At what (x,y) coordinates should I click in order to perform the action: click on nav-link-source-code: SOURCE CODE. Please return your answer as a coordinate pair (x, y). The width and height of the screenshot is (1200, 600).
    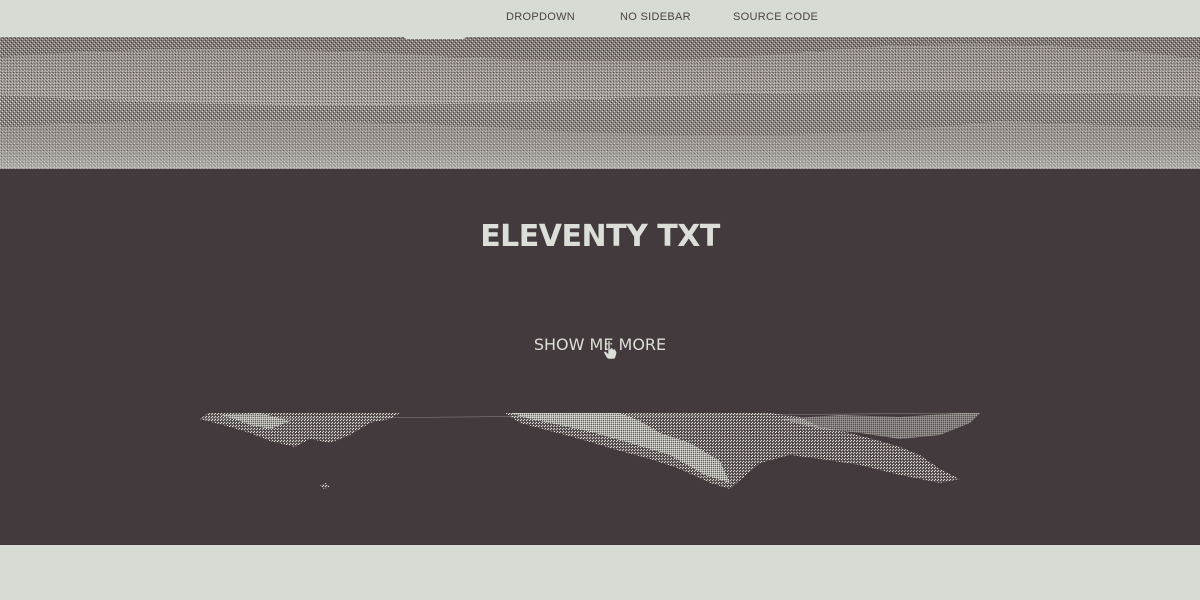
    Looking at the image, I should click on (775, 17).